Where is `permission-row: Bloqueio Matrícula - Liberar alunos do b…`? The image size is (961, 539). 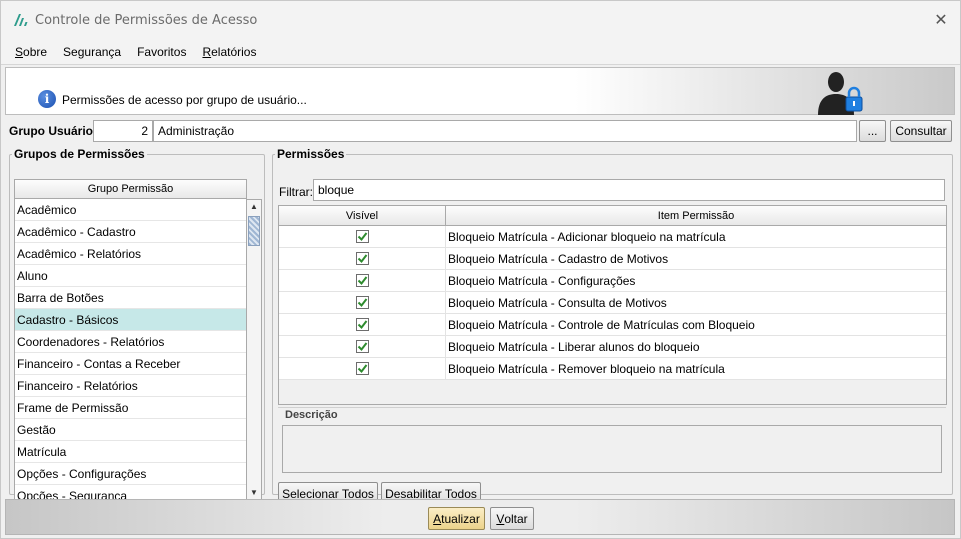
permission-row: Bloqueio Matrícula - Liberar alunos do b… is located at coordinates (612, 347).